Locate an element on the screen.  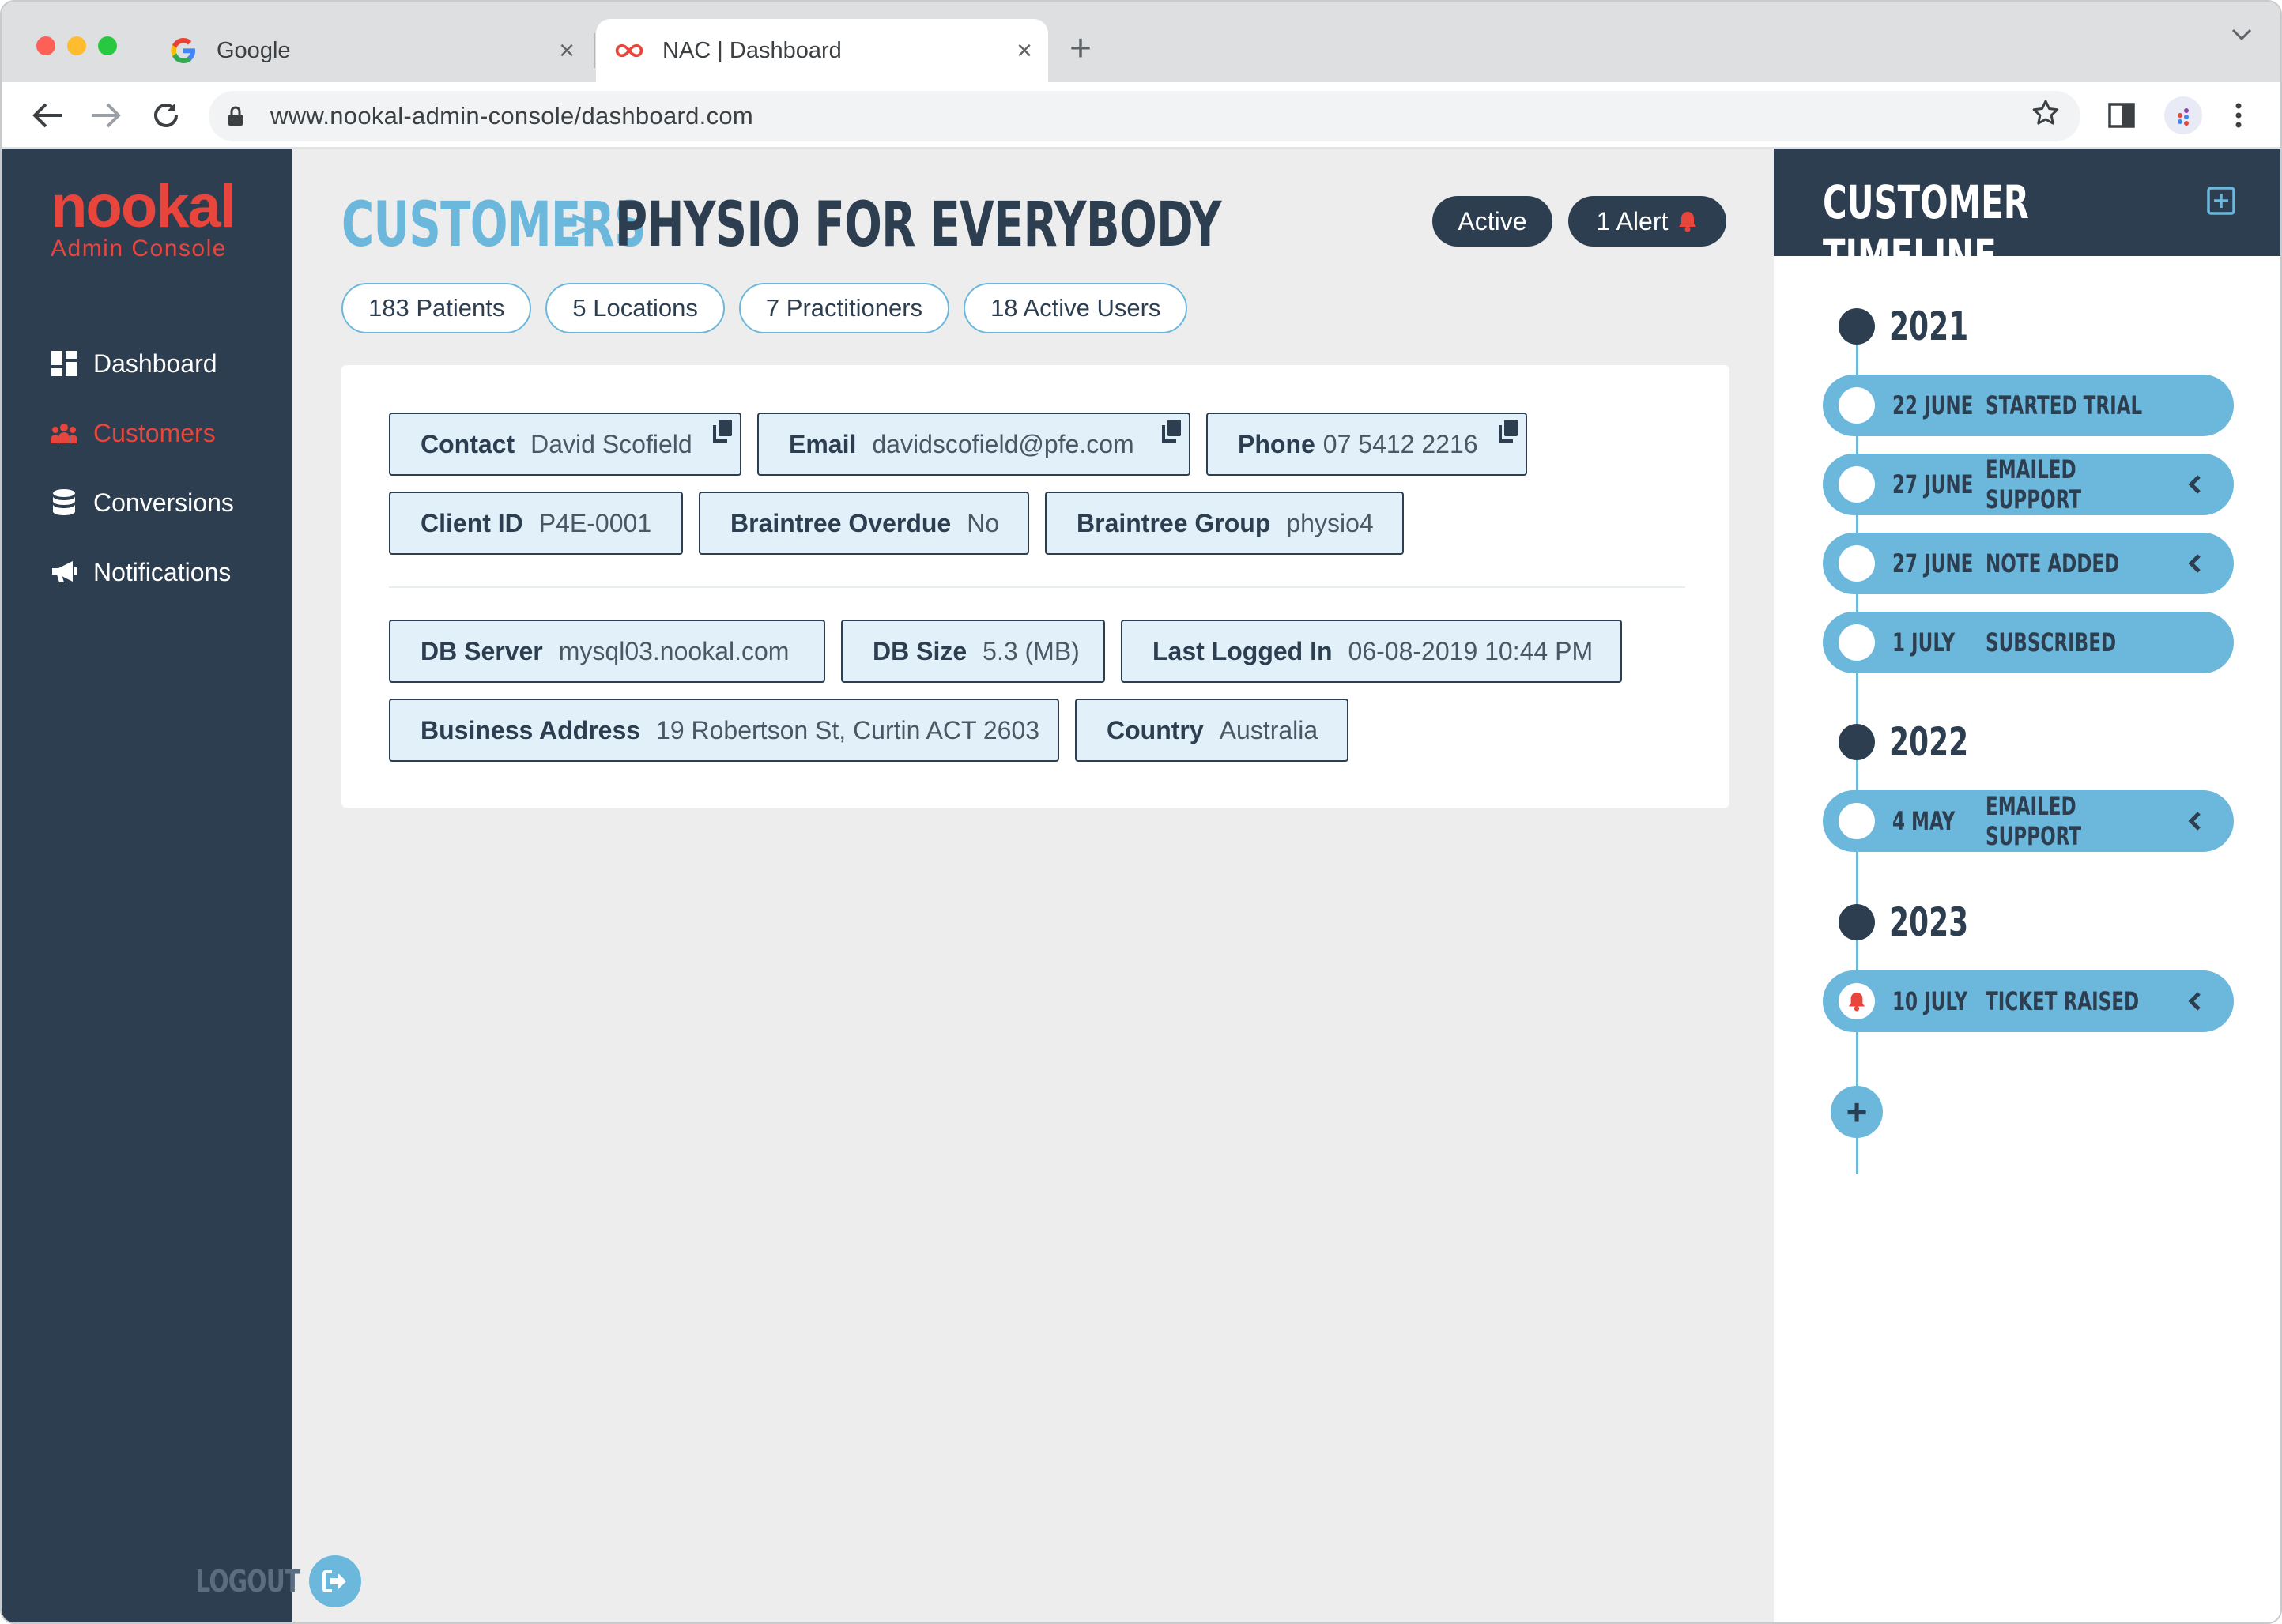
tab-strip: Google × NAC | Dashboard × + is located at coordinates (1141, 42).